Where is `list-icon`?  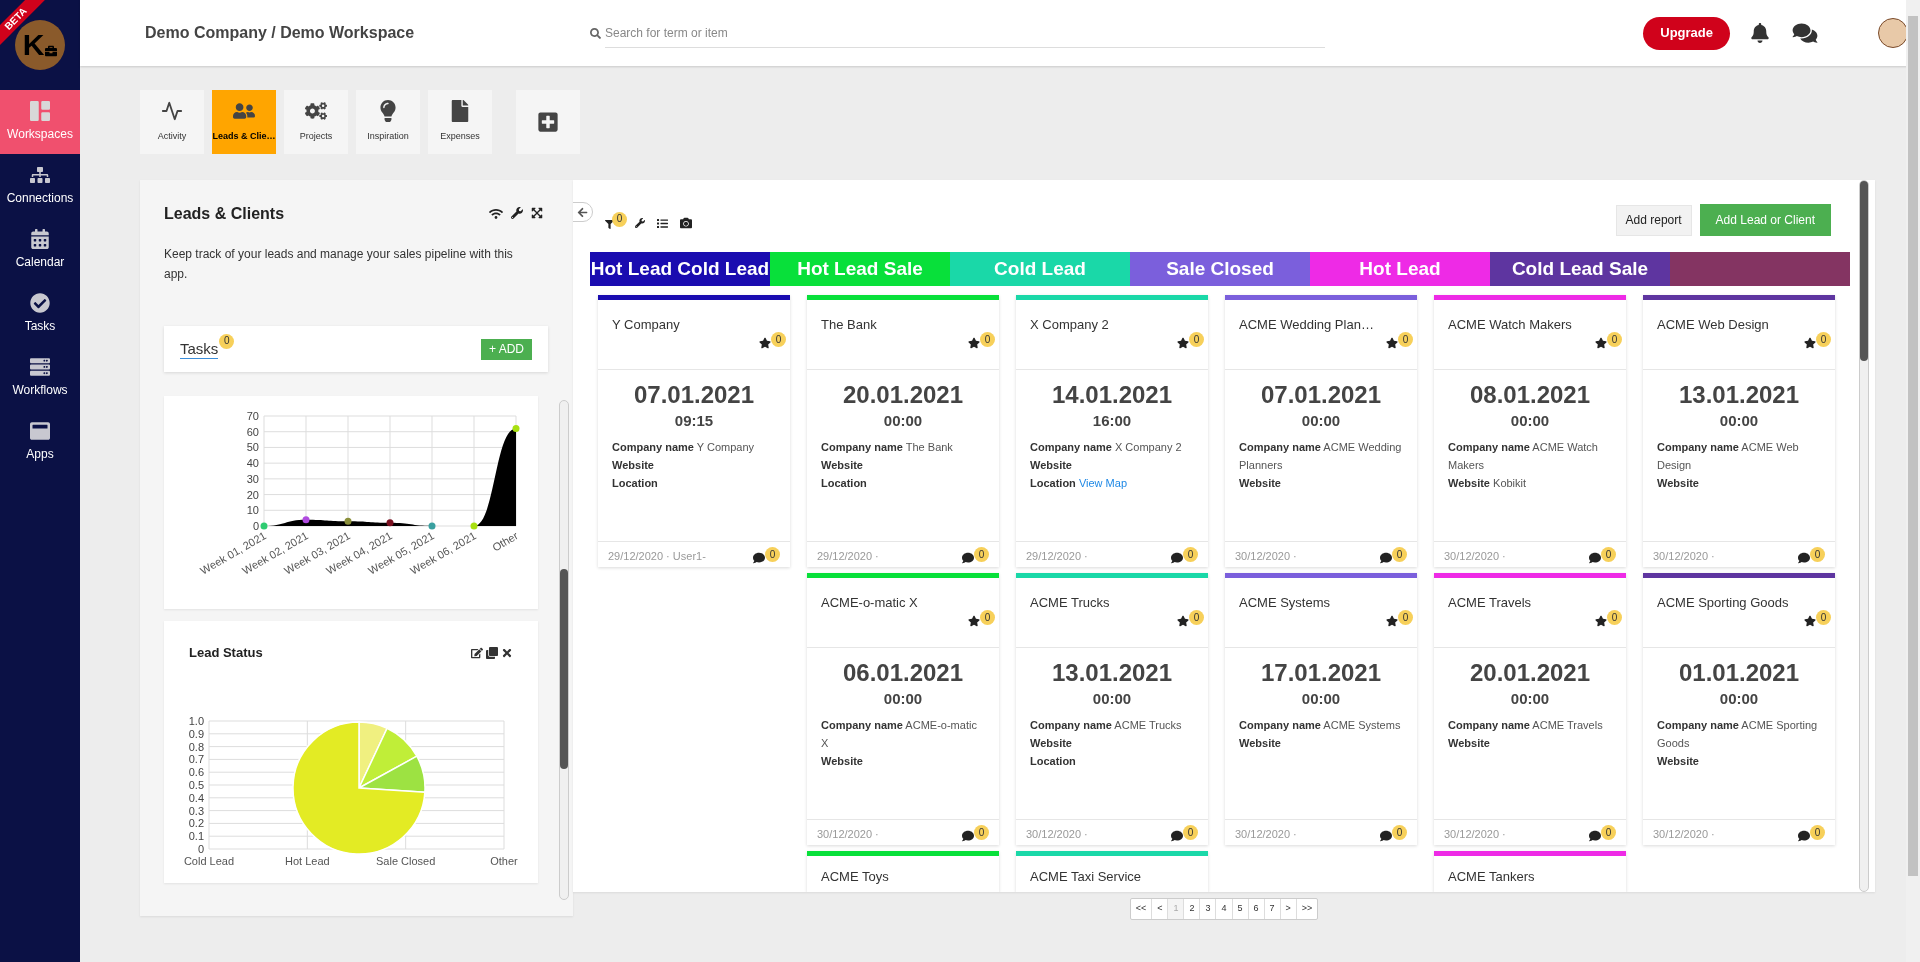
list-icon is located at coordinates (662, 223).